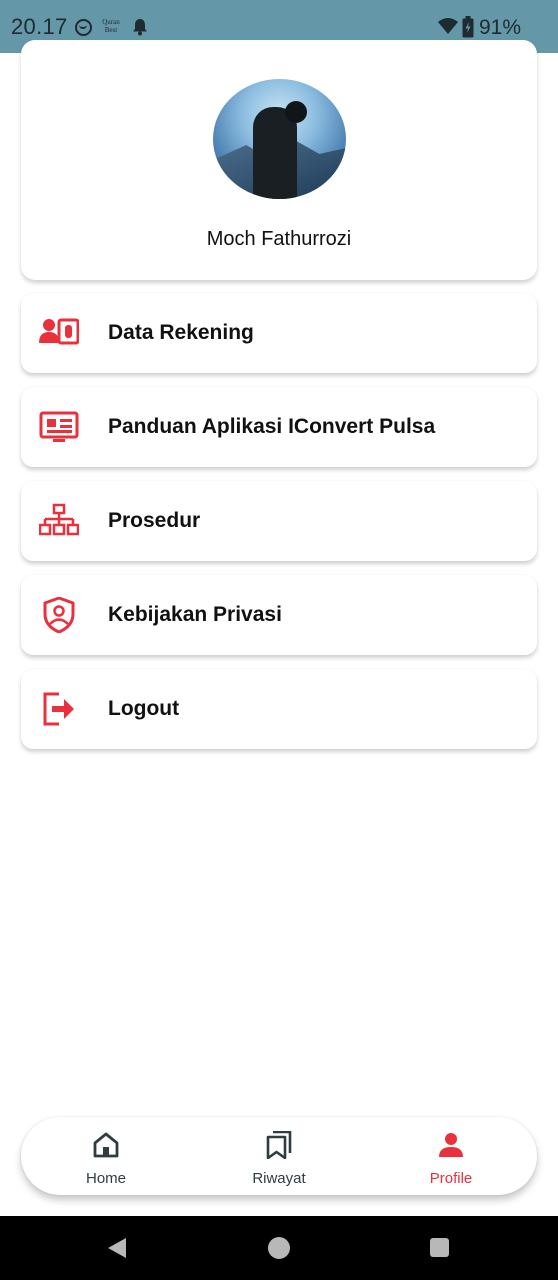 Image resolution: width=558 pixels, height=1280 pixels. Describe the element at coordinates (106, 1145) in the screenshot. I see `home-icon` at that location.